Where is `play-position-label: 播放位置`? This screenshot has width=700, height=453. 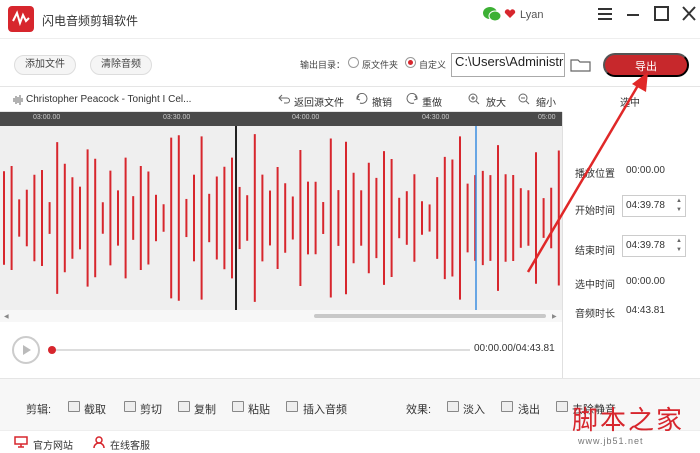
play-position-label: 播放位置 is located at coordinates (595, 174).